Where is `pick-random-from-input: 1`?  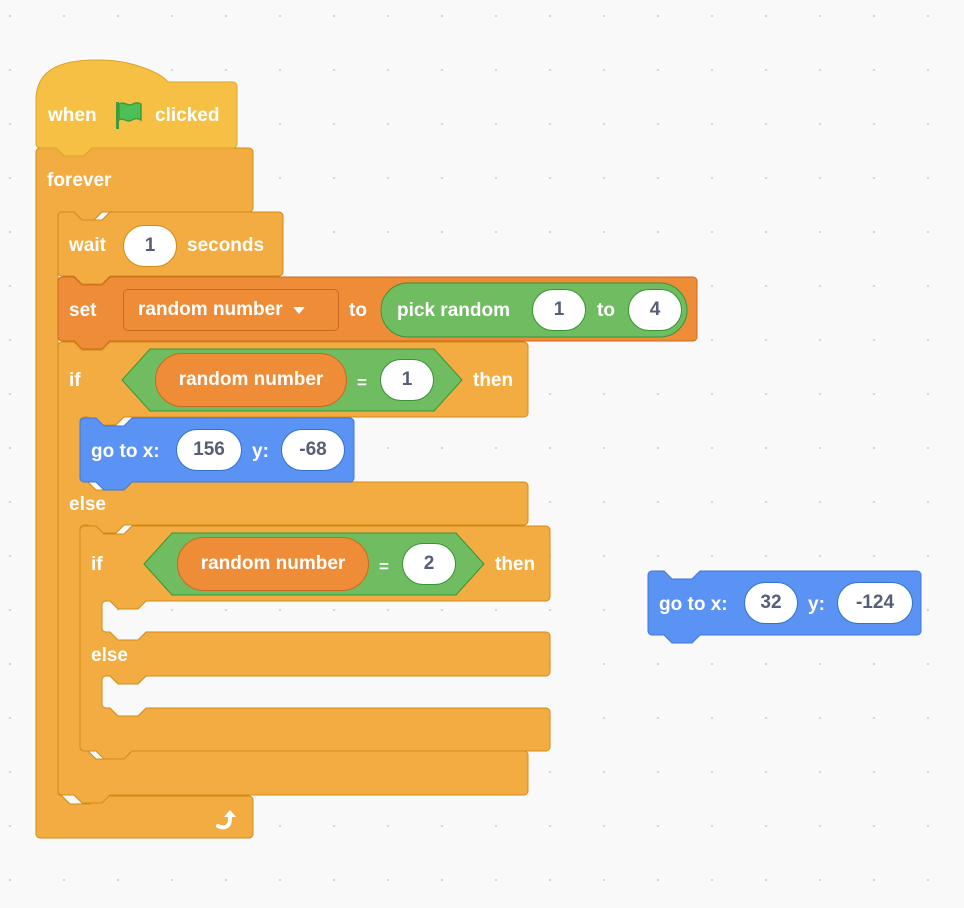 pick-random-from-input: 1 is located at coordinates (559, 310).